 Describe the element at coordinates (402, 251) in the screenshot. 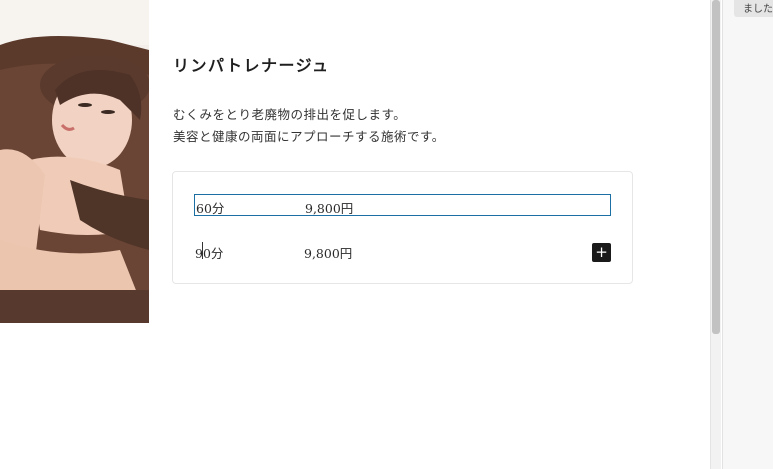

I see `price-row-90: 90分 9,800円` at that location.